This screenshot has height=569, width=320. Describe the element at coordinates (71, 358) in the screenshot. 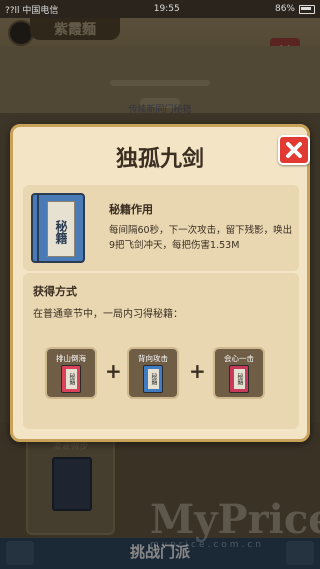

I see `required-book-name: 排山倒海` at that location.